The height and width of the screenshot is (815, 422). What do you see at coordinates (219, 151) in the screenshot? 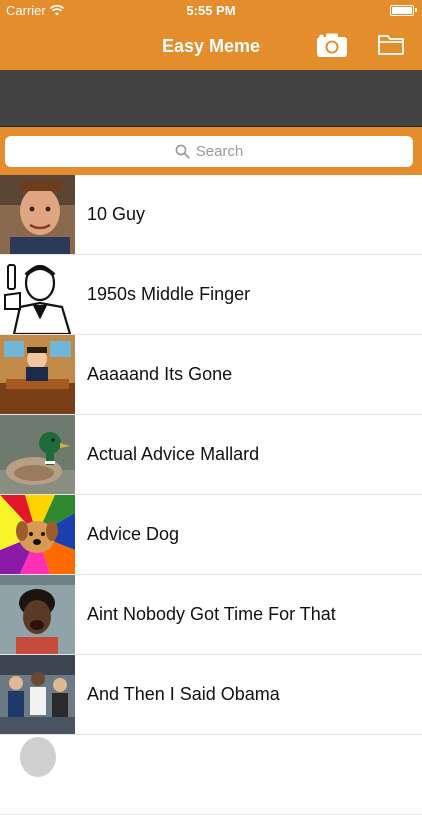
I see `search-placeholder: Search` at bounding box center [219, 151].